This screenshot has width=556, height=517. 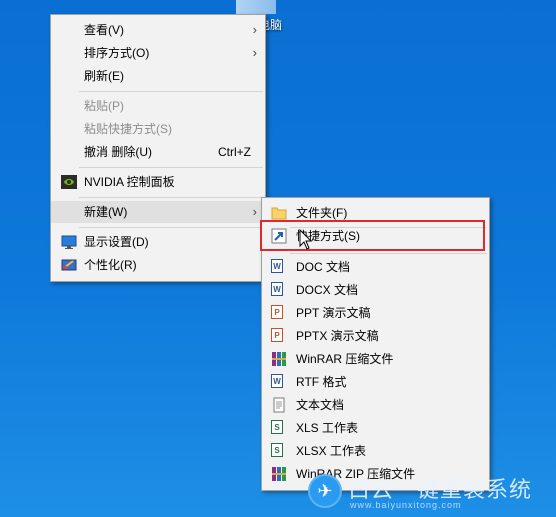 I want to click on menu-item-undo-delete: 撤消 删除(U) Ctrl+Z, so click(x=158, y=152).